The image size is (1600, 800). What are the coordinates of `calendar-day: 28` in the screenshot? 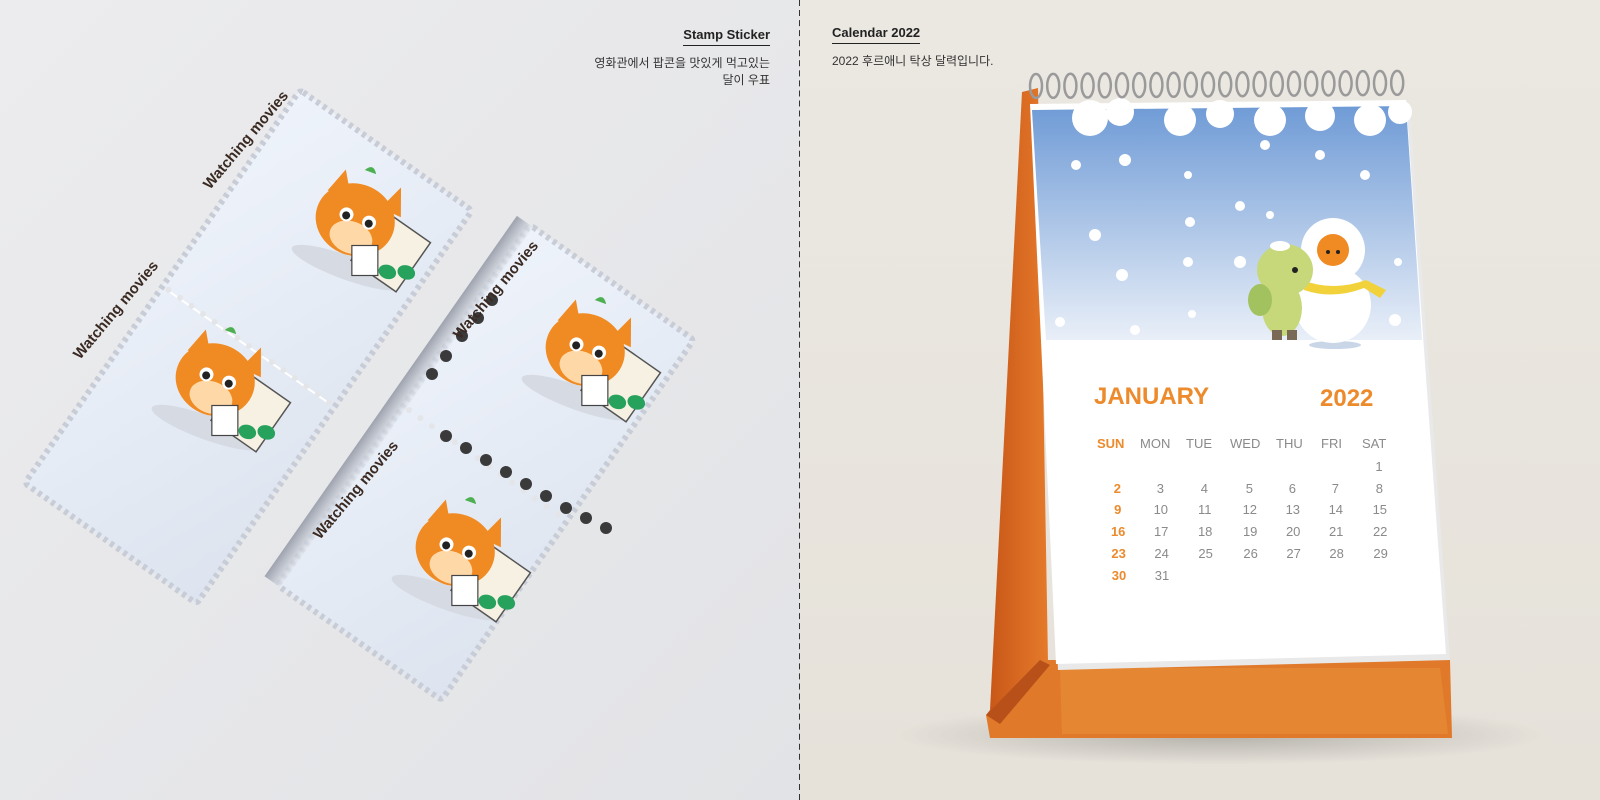 It's located at (1336, 553).